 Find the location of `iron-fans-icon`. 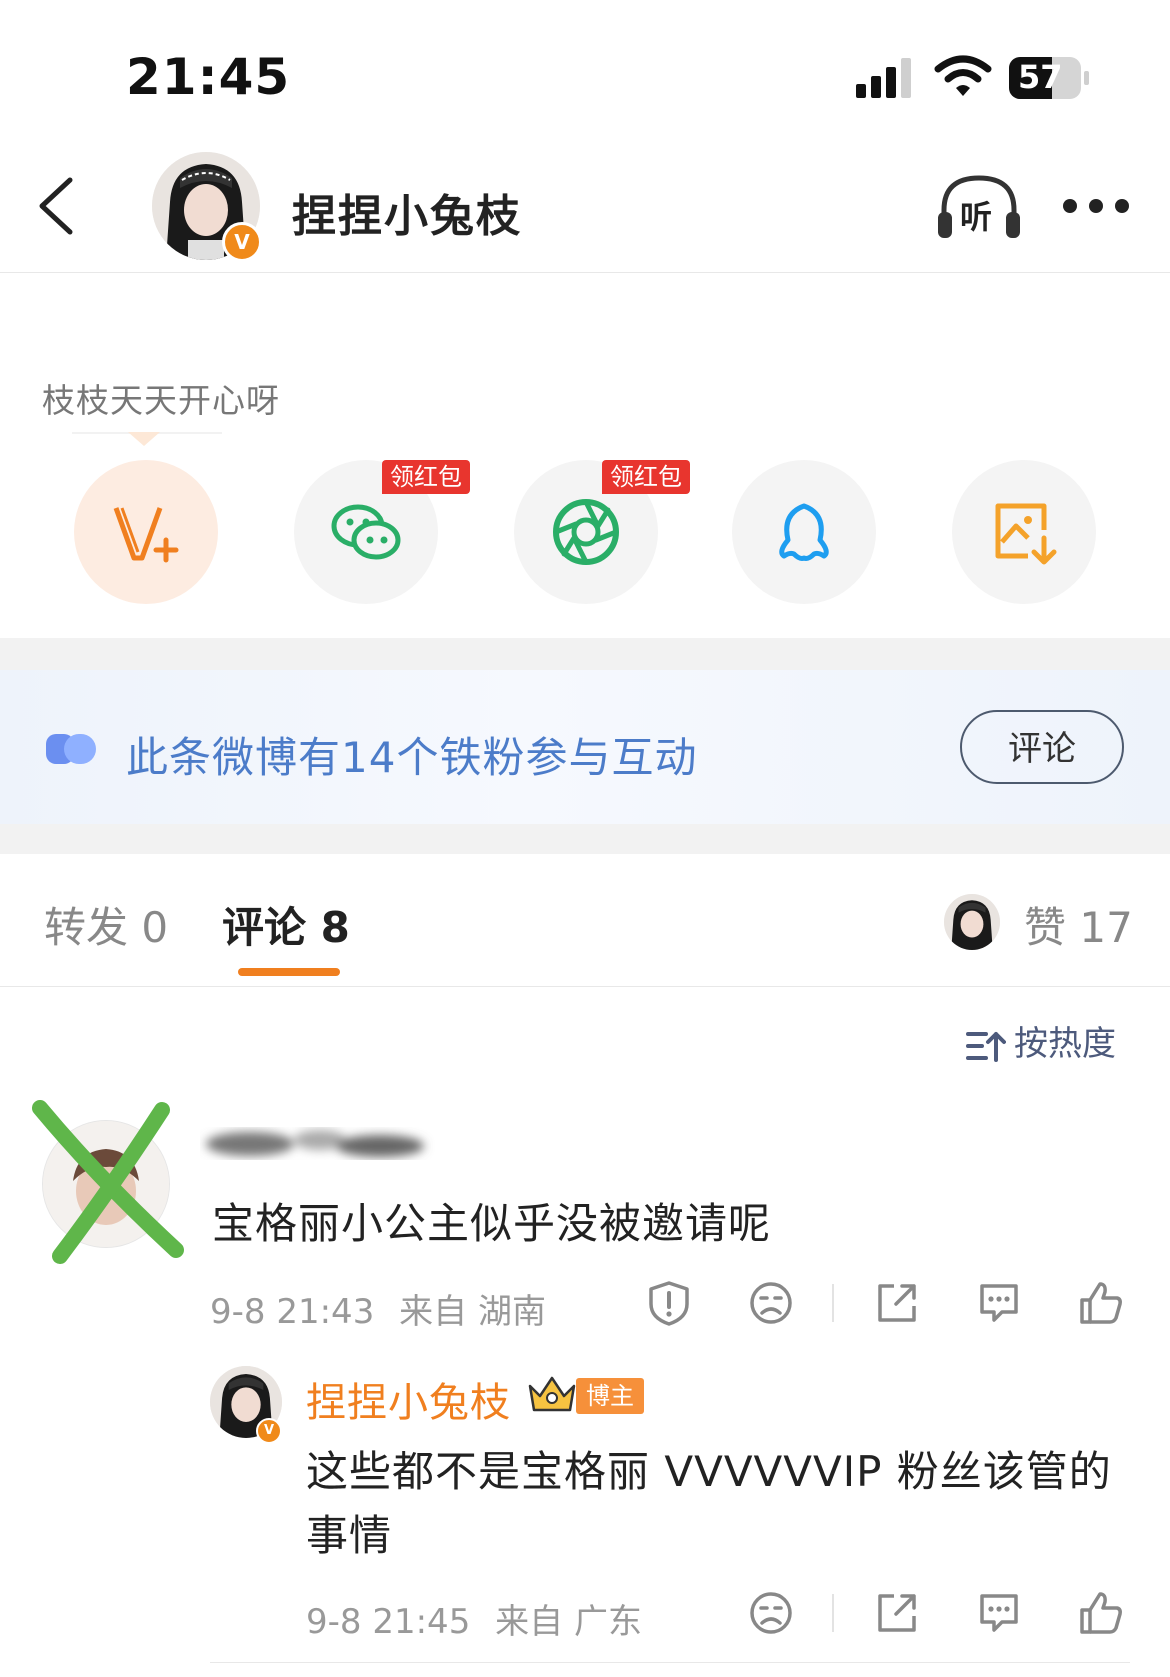

iron-fans-icon is located at coordinates (71, 749).